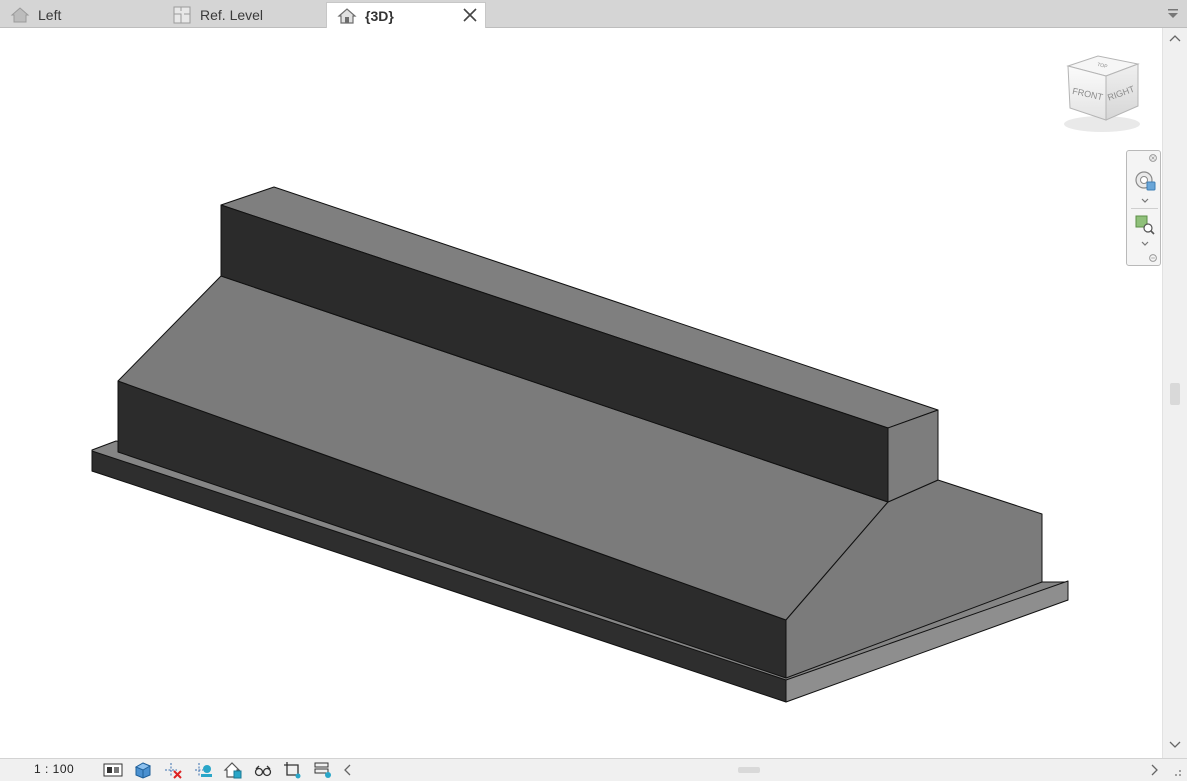 Image resolution: width=1187 pixels, height=781 pixels. I want to click on full-navigation-wheel-icon, so click(1145, 181).